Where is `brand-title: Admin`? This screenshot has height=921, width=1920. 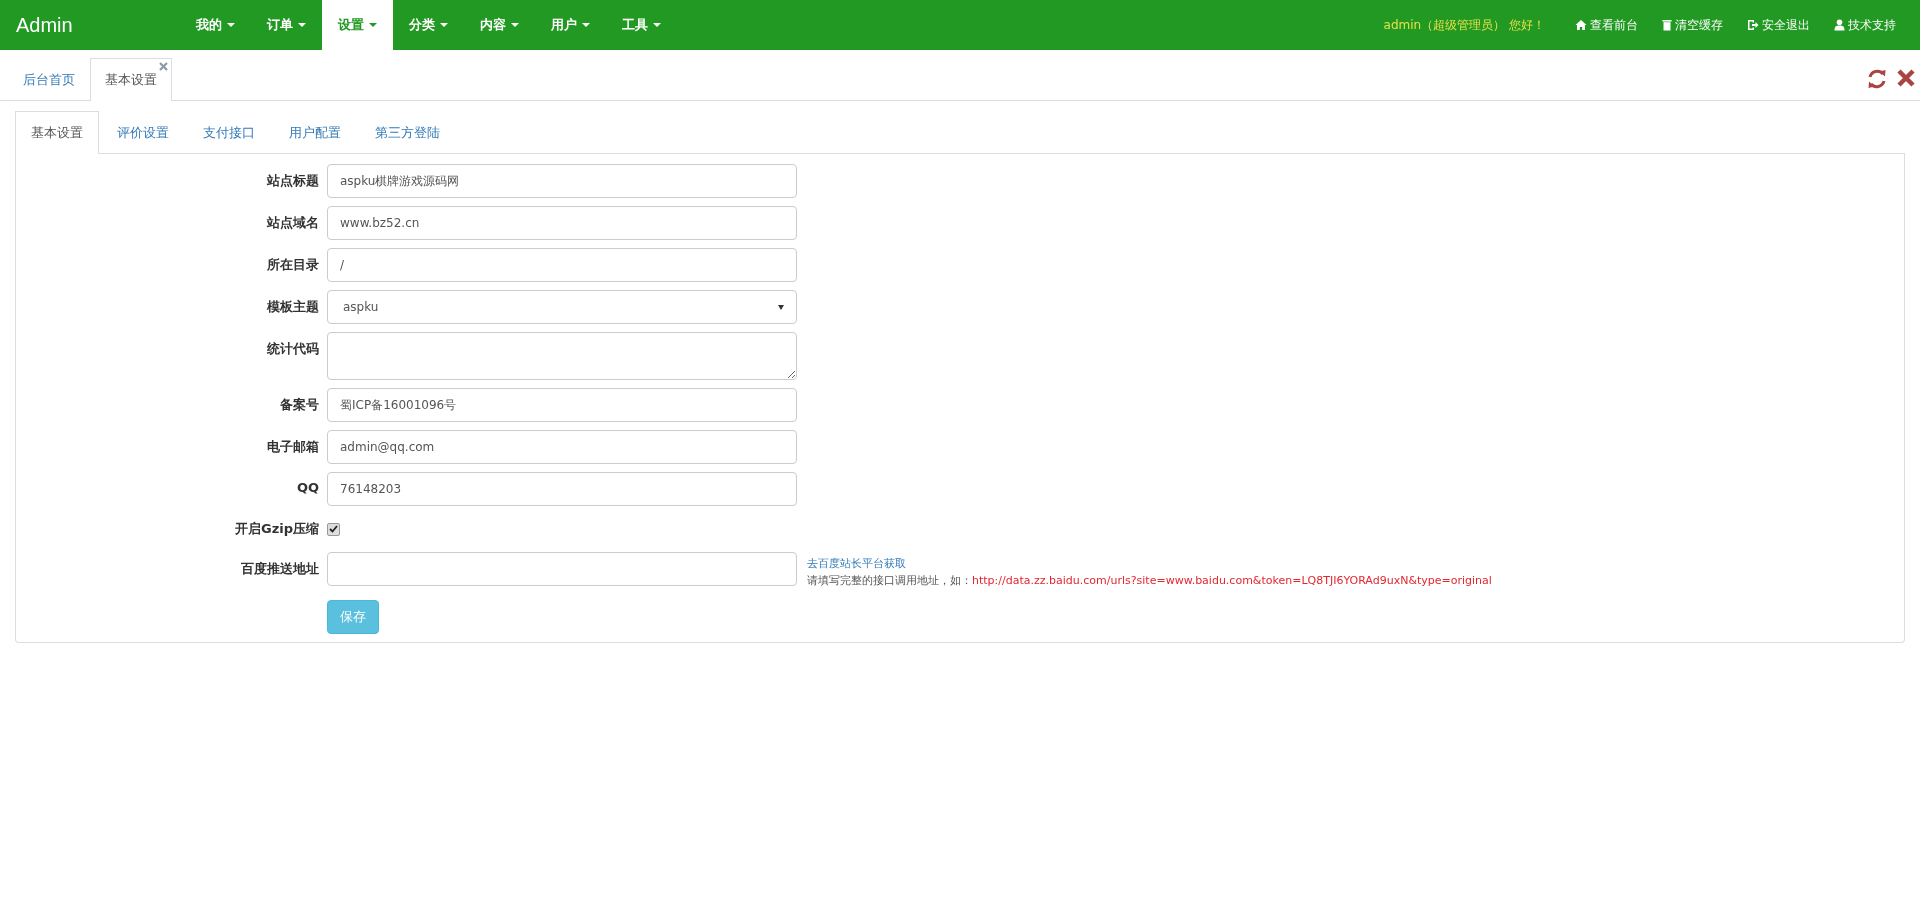 brand-title: Admin is located at coordinates (90, 25).